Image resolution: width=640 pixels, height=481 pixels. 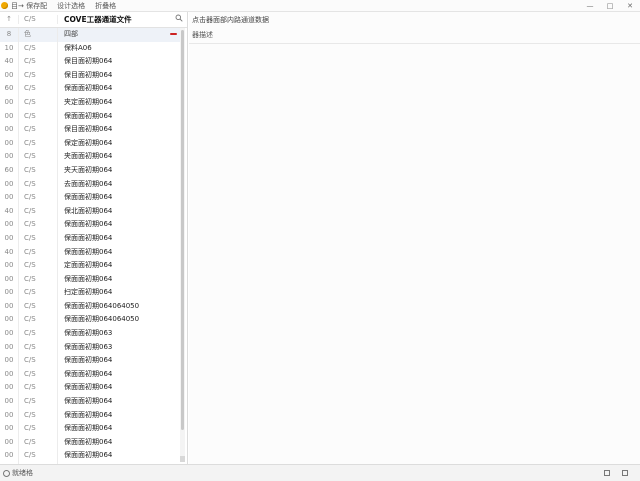 What do you see at coordinates (37, 35) in the screenshot?
I see `row-type: 色` at bounding box center [37, 35].